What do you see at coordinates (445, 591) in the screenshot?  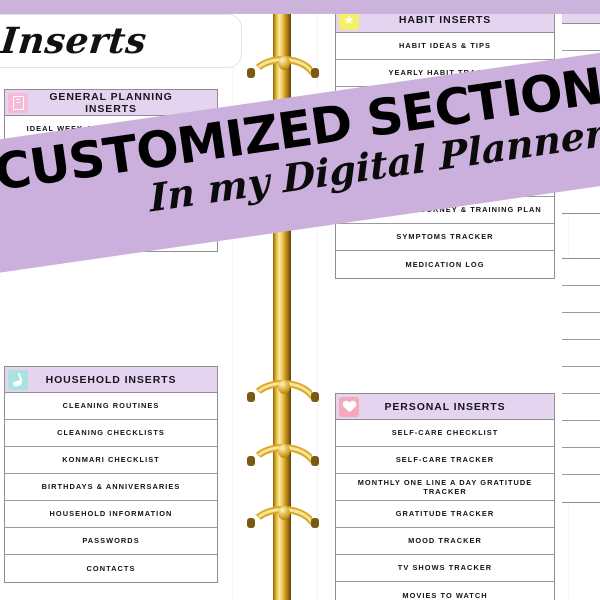 I see `list-item: MOVIES TO WATCH` at bounding box center [445, 591].